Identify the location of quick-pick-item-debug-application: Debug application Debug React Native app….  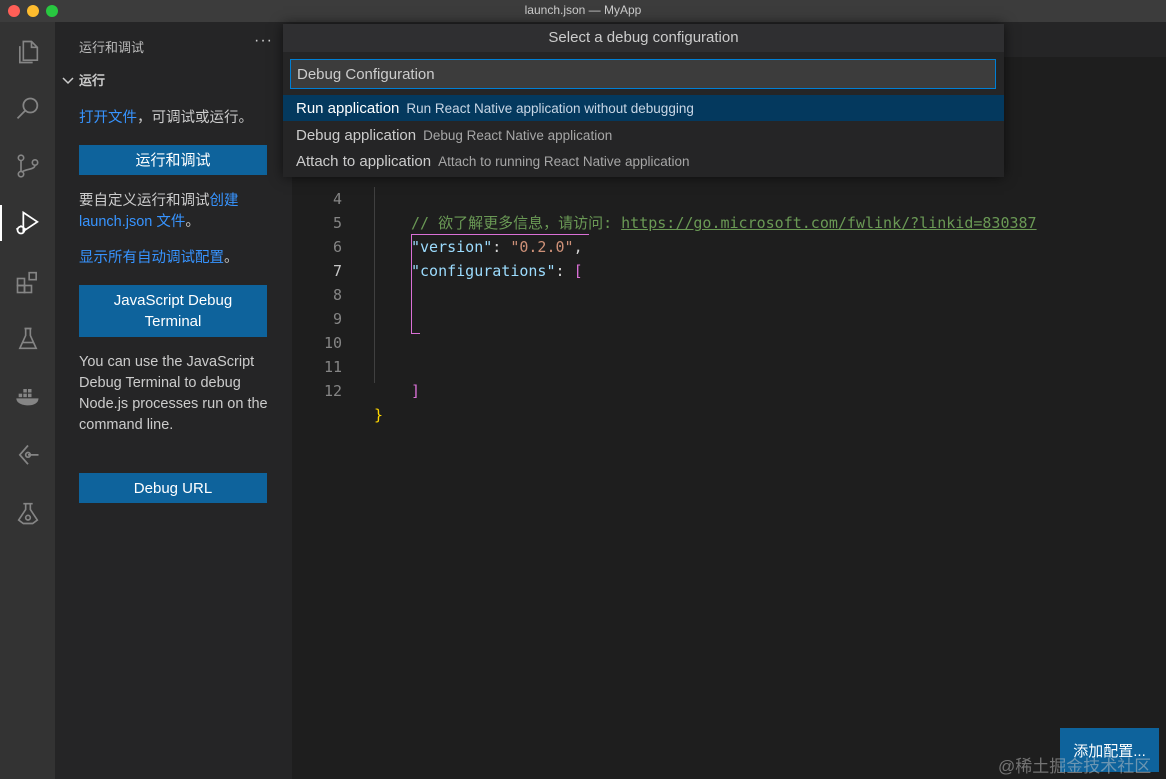
(643, 135).